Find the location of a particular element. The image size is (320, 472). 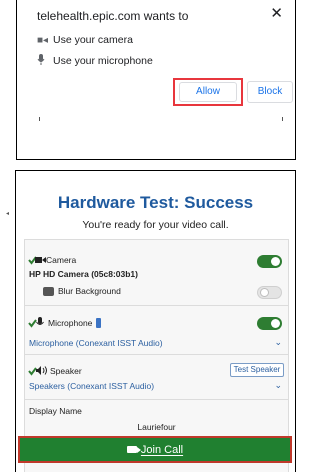

permission-title: telehealth.epic.com wants to is located at coordinates (113, 16).